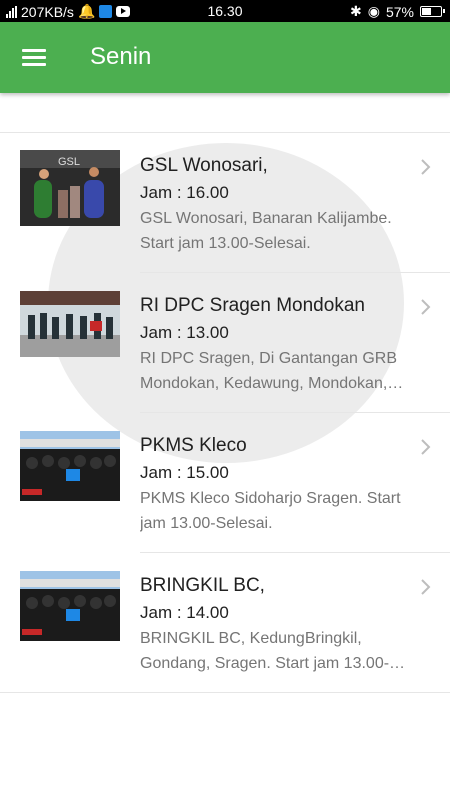 The height and width of the screenshot is (800, 450). I want to click on signal-icon, so click(11, 11).